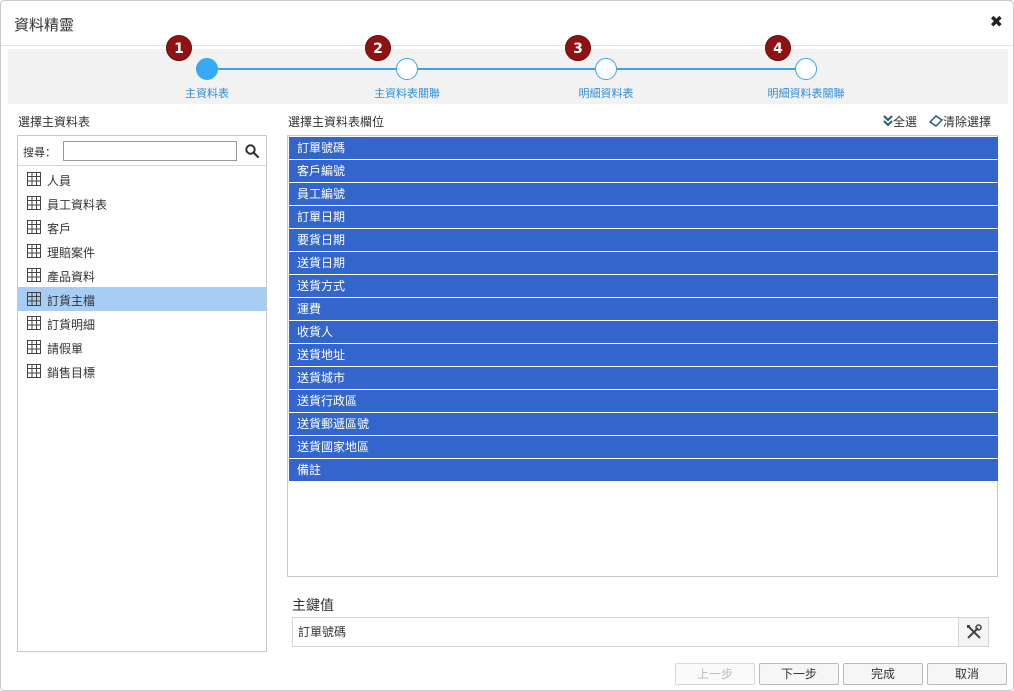 Image resolution: width=1014 pixels, height=691 pixels. Describe the element at coordinates (150, 151) in the screenshot. I see `search-input` at that location.